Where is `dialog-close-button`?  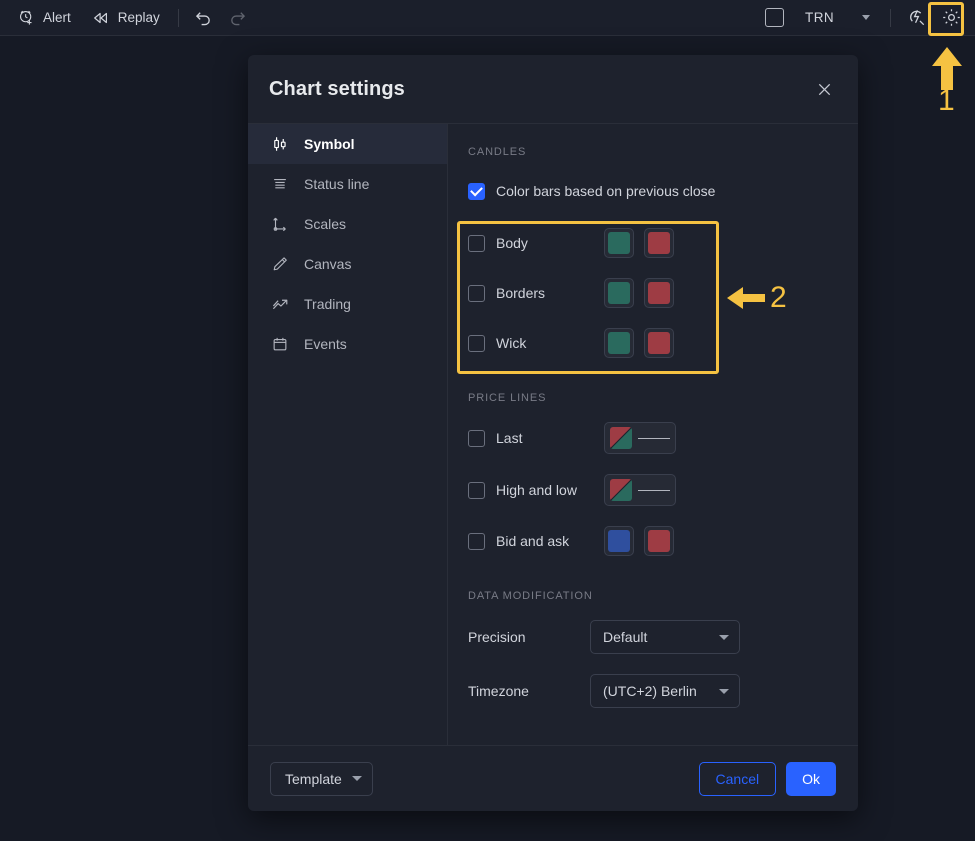 dialog-close-button is located at coordinates (824, 89).